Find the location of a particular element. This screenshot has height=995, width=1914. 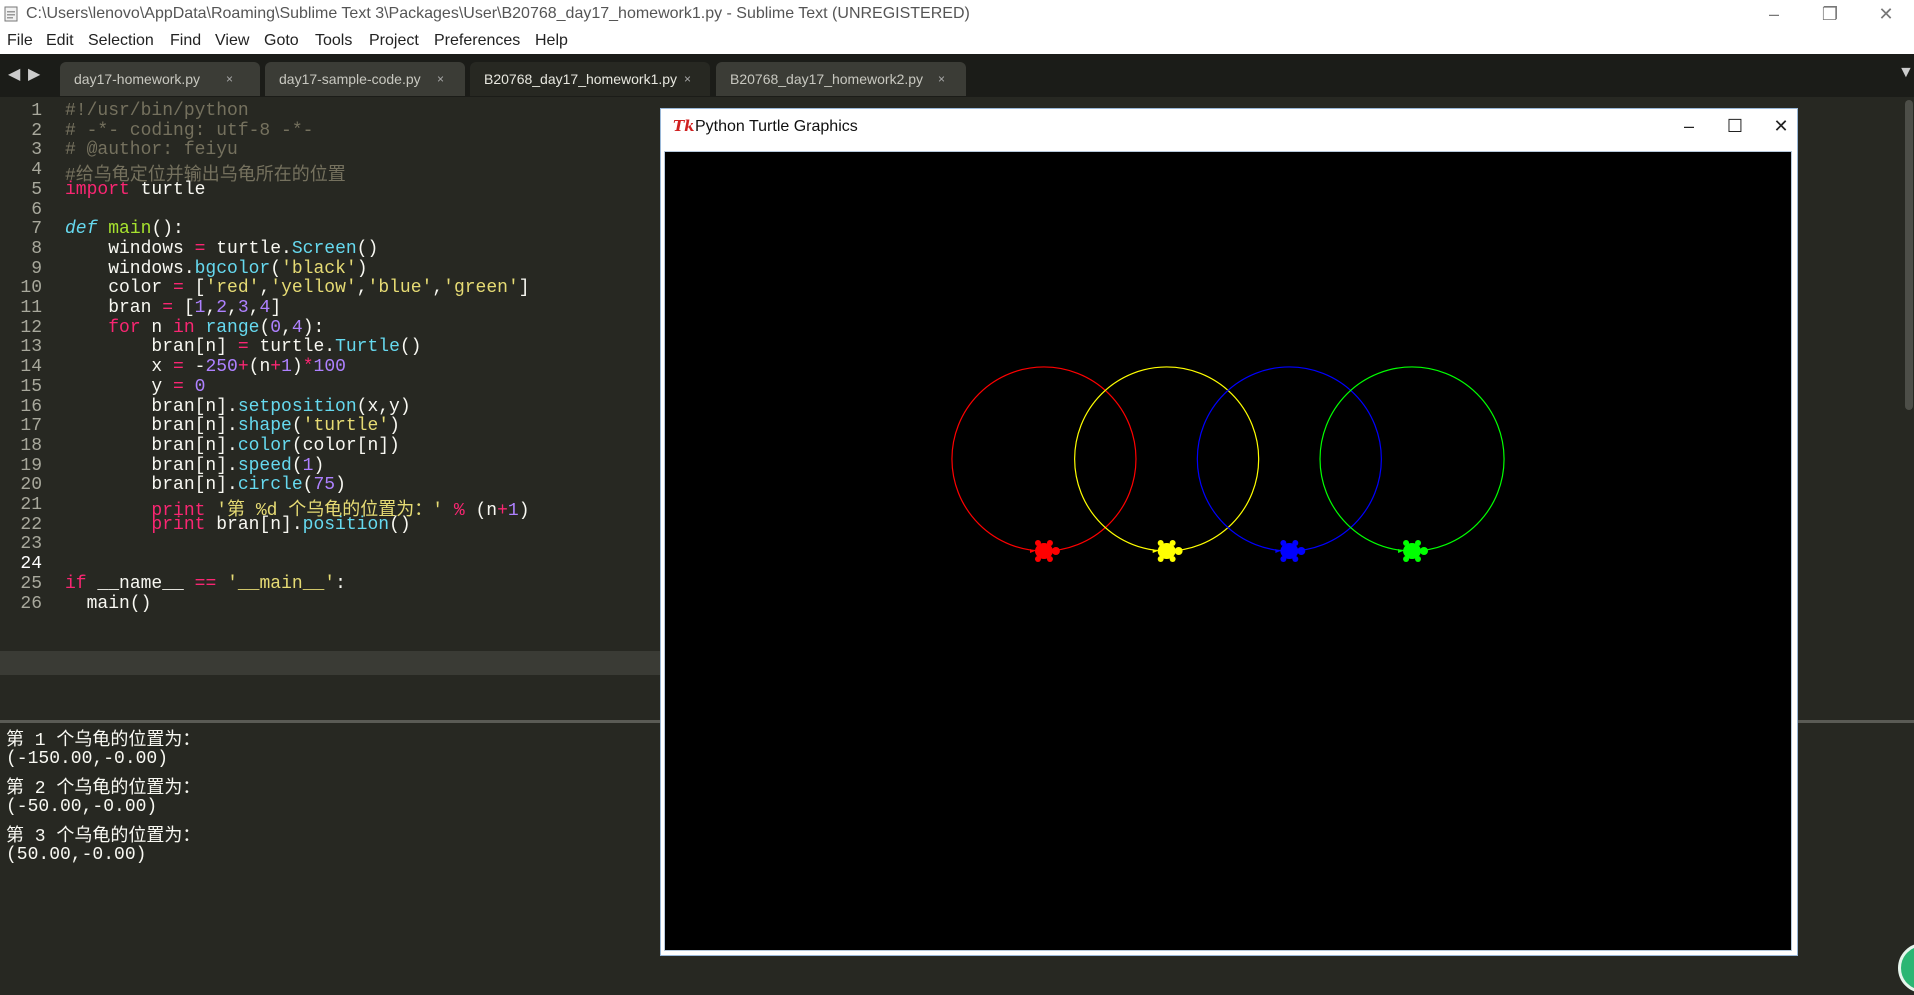

output-line: (50.00,-0.00) is located at coordinates (76, 855).